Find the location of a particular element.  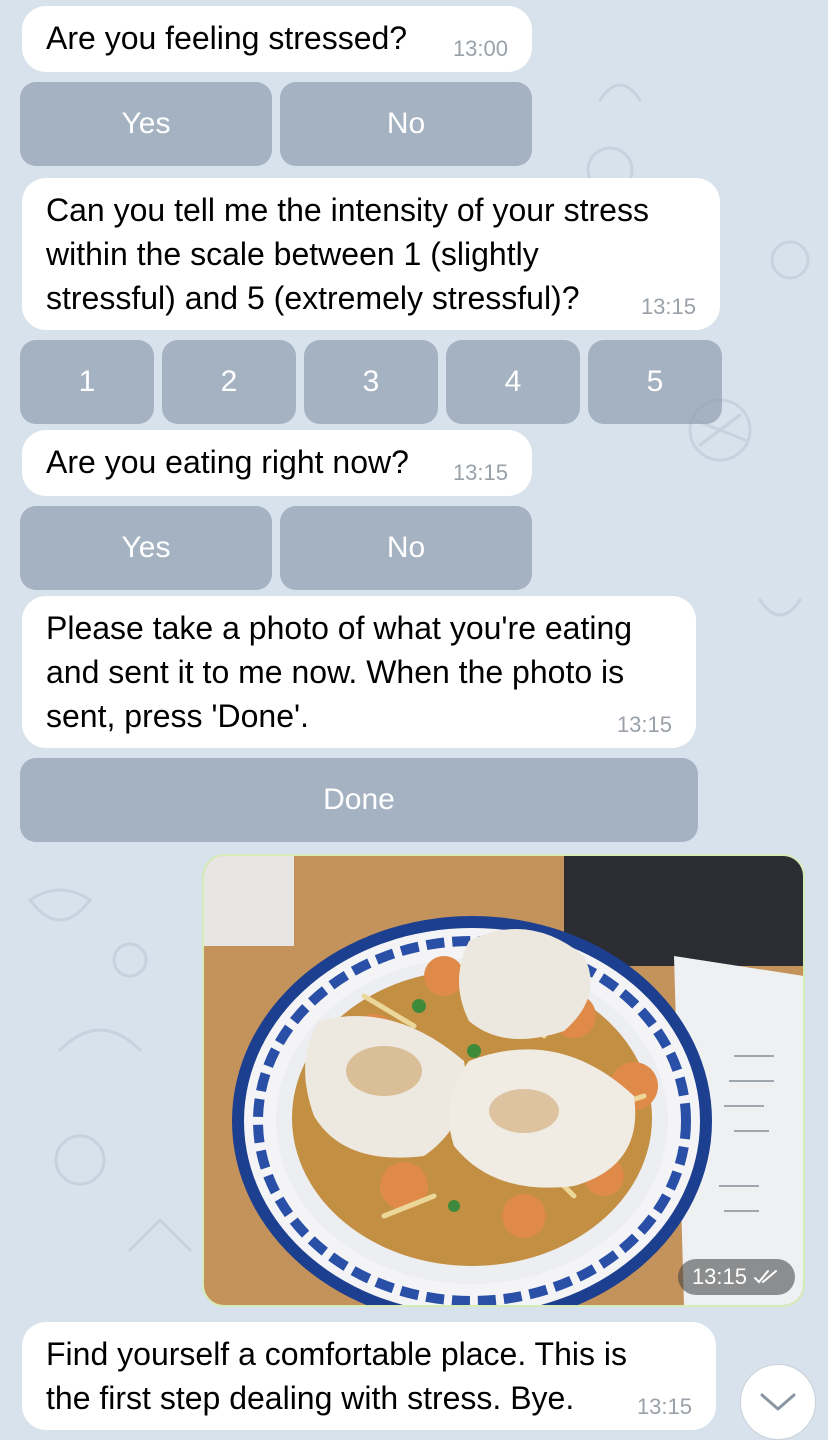

button-label: 5 is located at coordinates (655, 381).